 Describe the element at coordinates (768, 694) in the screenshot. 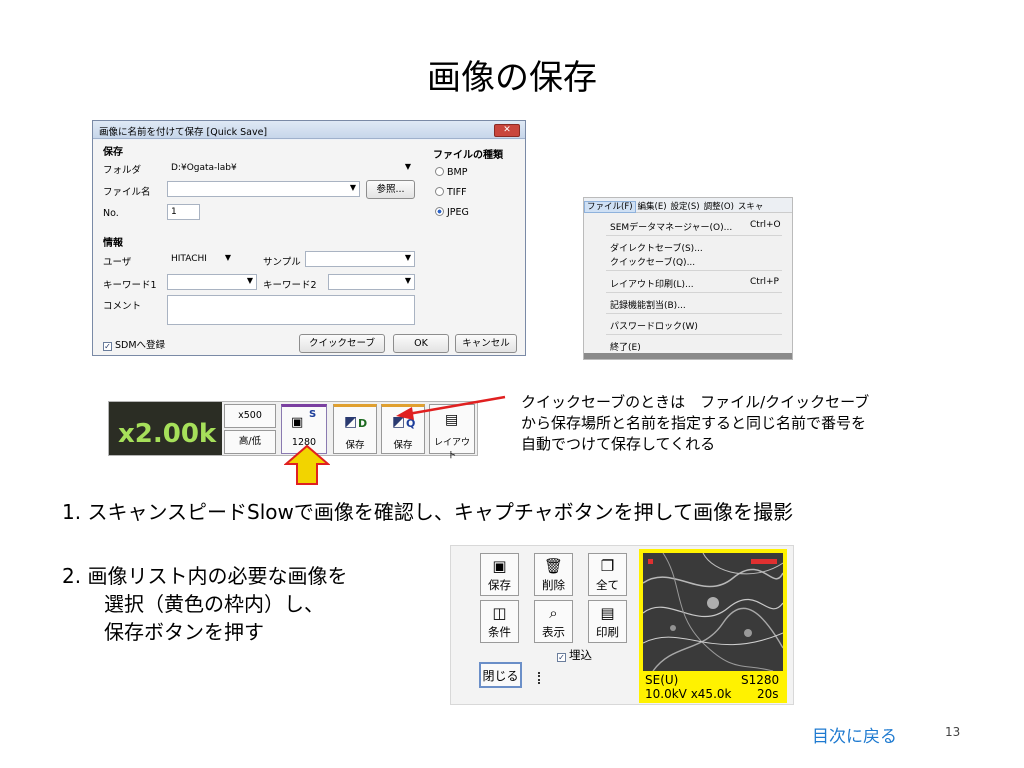

I see `thumb-time: 20s` at that location.